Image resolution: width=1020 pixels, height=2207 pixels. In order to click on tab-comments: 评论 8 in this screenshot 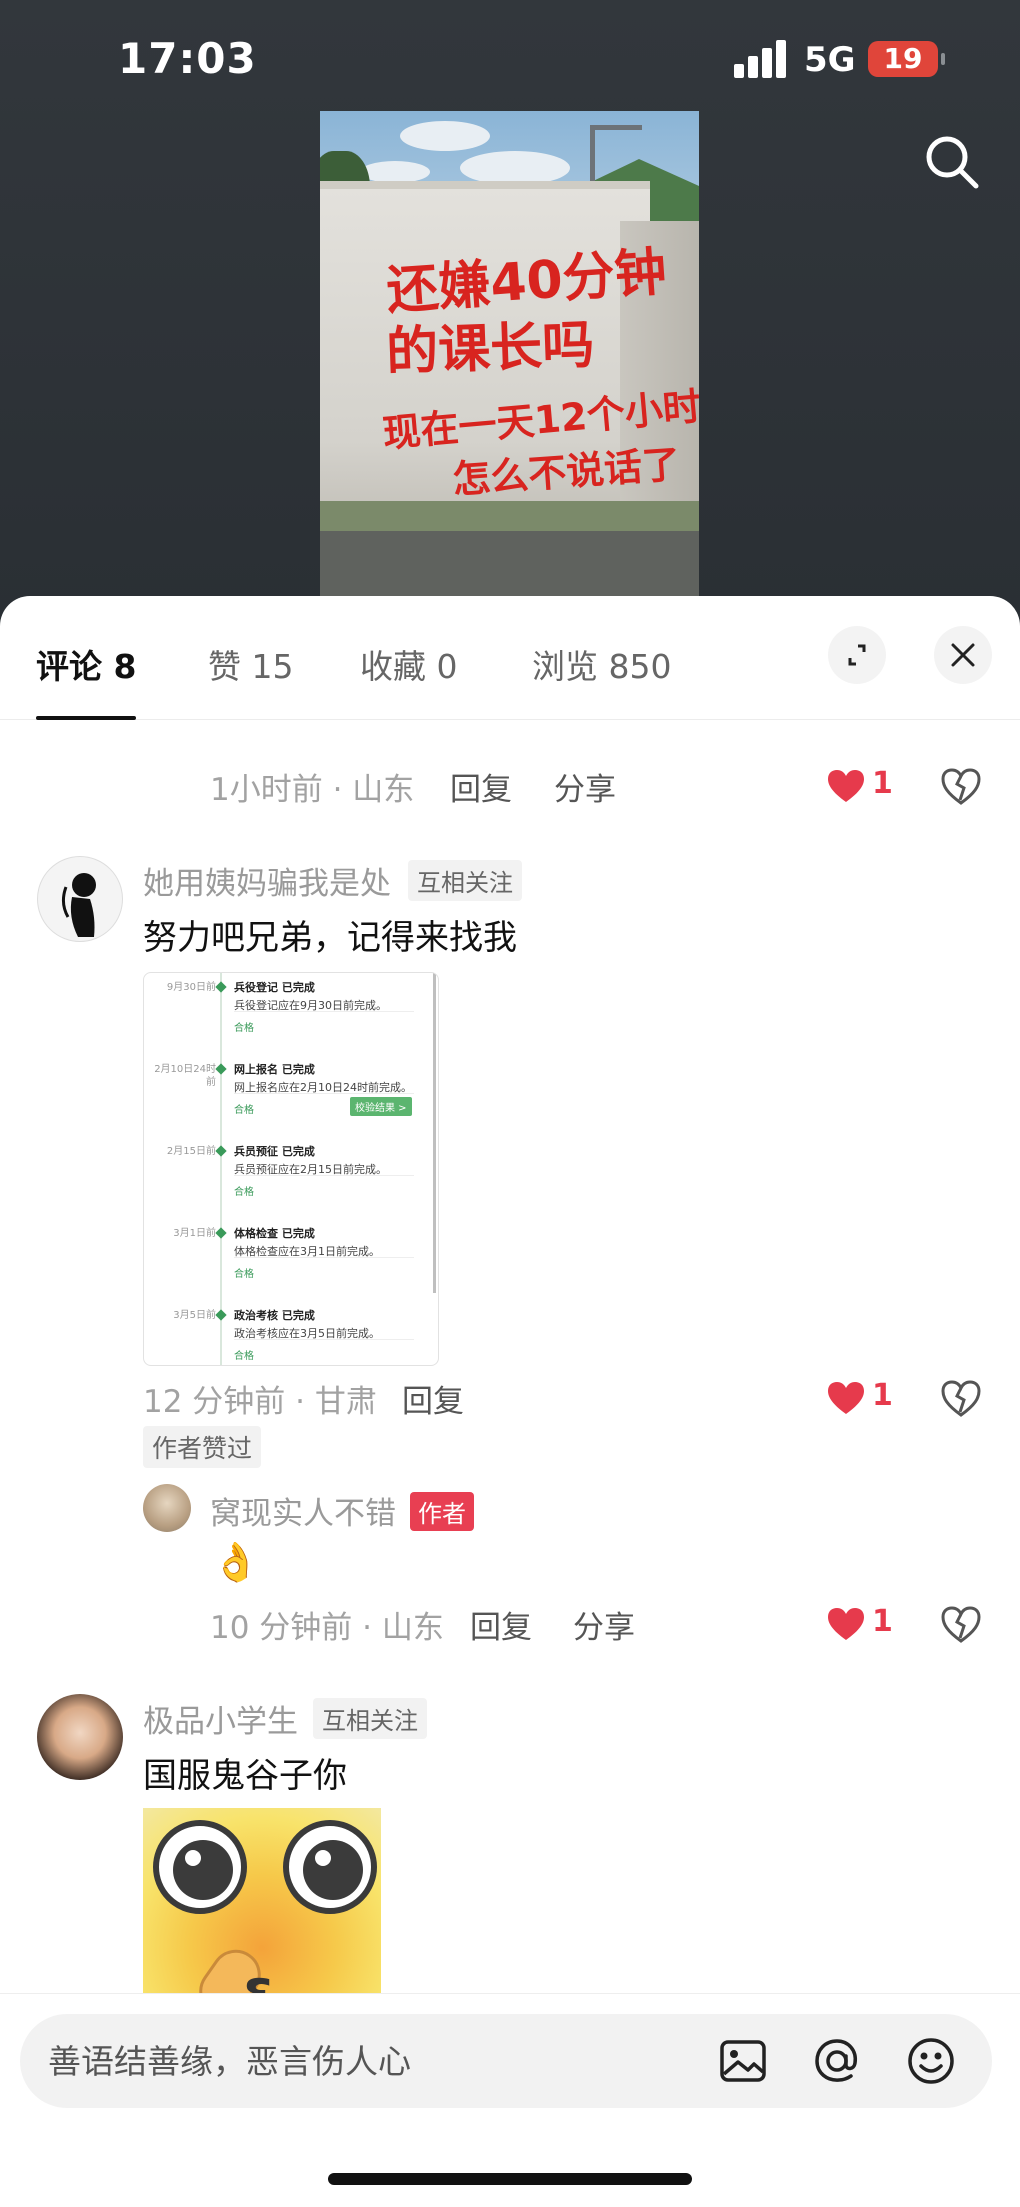, I will do `click(86, 664)`.